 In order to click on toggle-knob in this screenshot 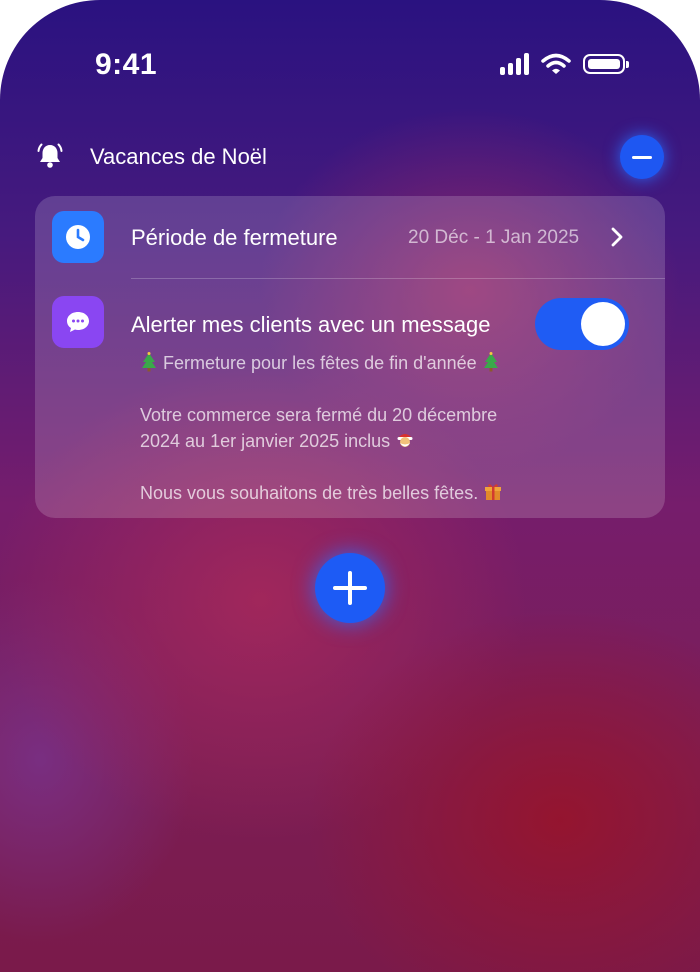, I will do `click(603, 324)`.